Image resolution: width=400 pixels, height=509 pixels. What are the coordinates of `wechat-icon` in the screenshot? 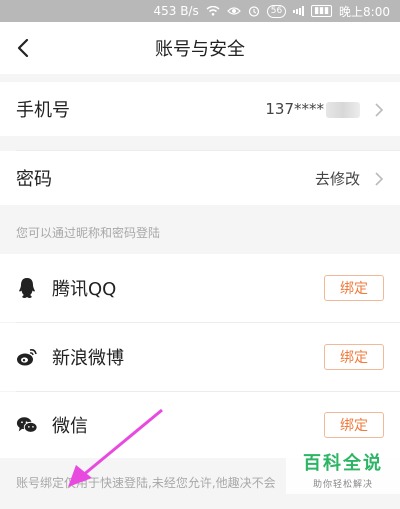 It's located at (27, 425).